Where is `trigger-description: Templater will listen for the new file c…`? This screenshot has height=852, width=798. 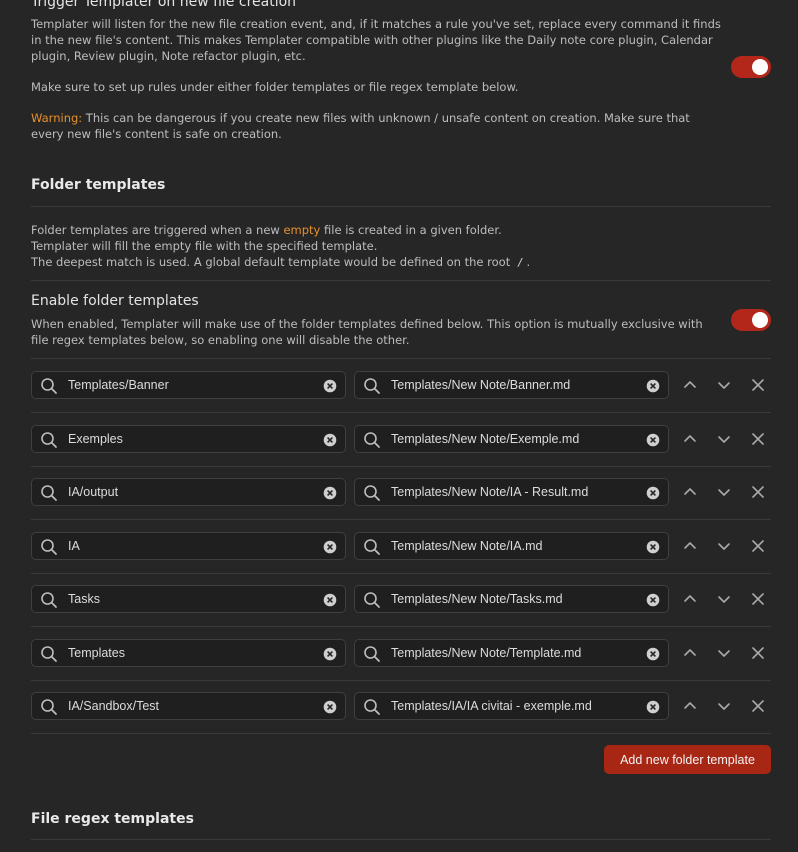
trigger-description: Templater will listen for the new file c… is located at coordinates (376, 40).